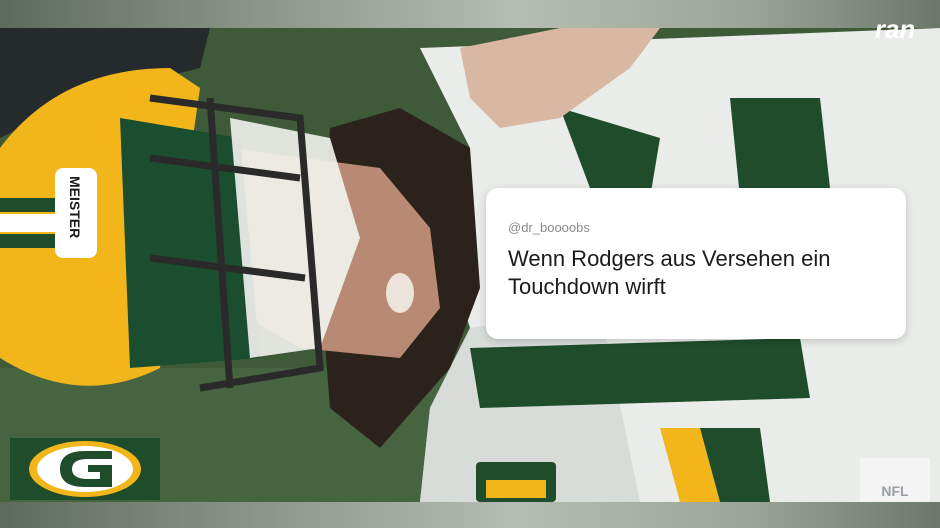 This screenshot has width=940, height=528. Describe the element at coordinates (470, 515) in the screenshot. I see `letterbox-bottom` at that location.